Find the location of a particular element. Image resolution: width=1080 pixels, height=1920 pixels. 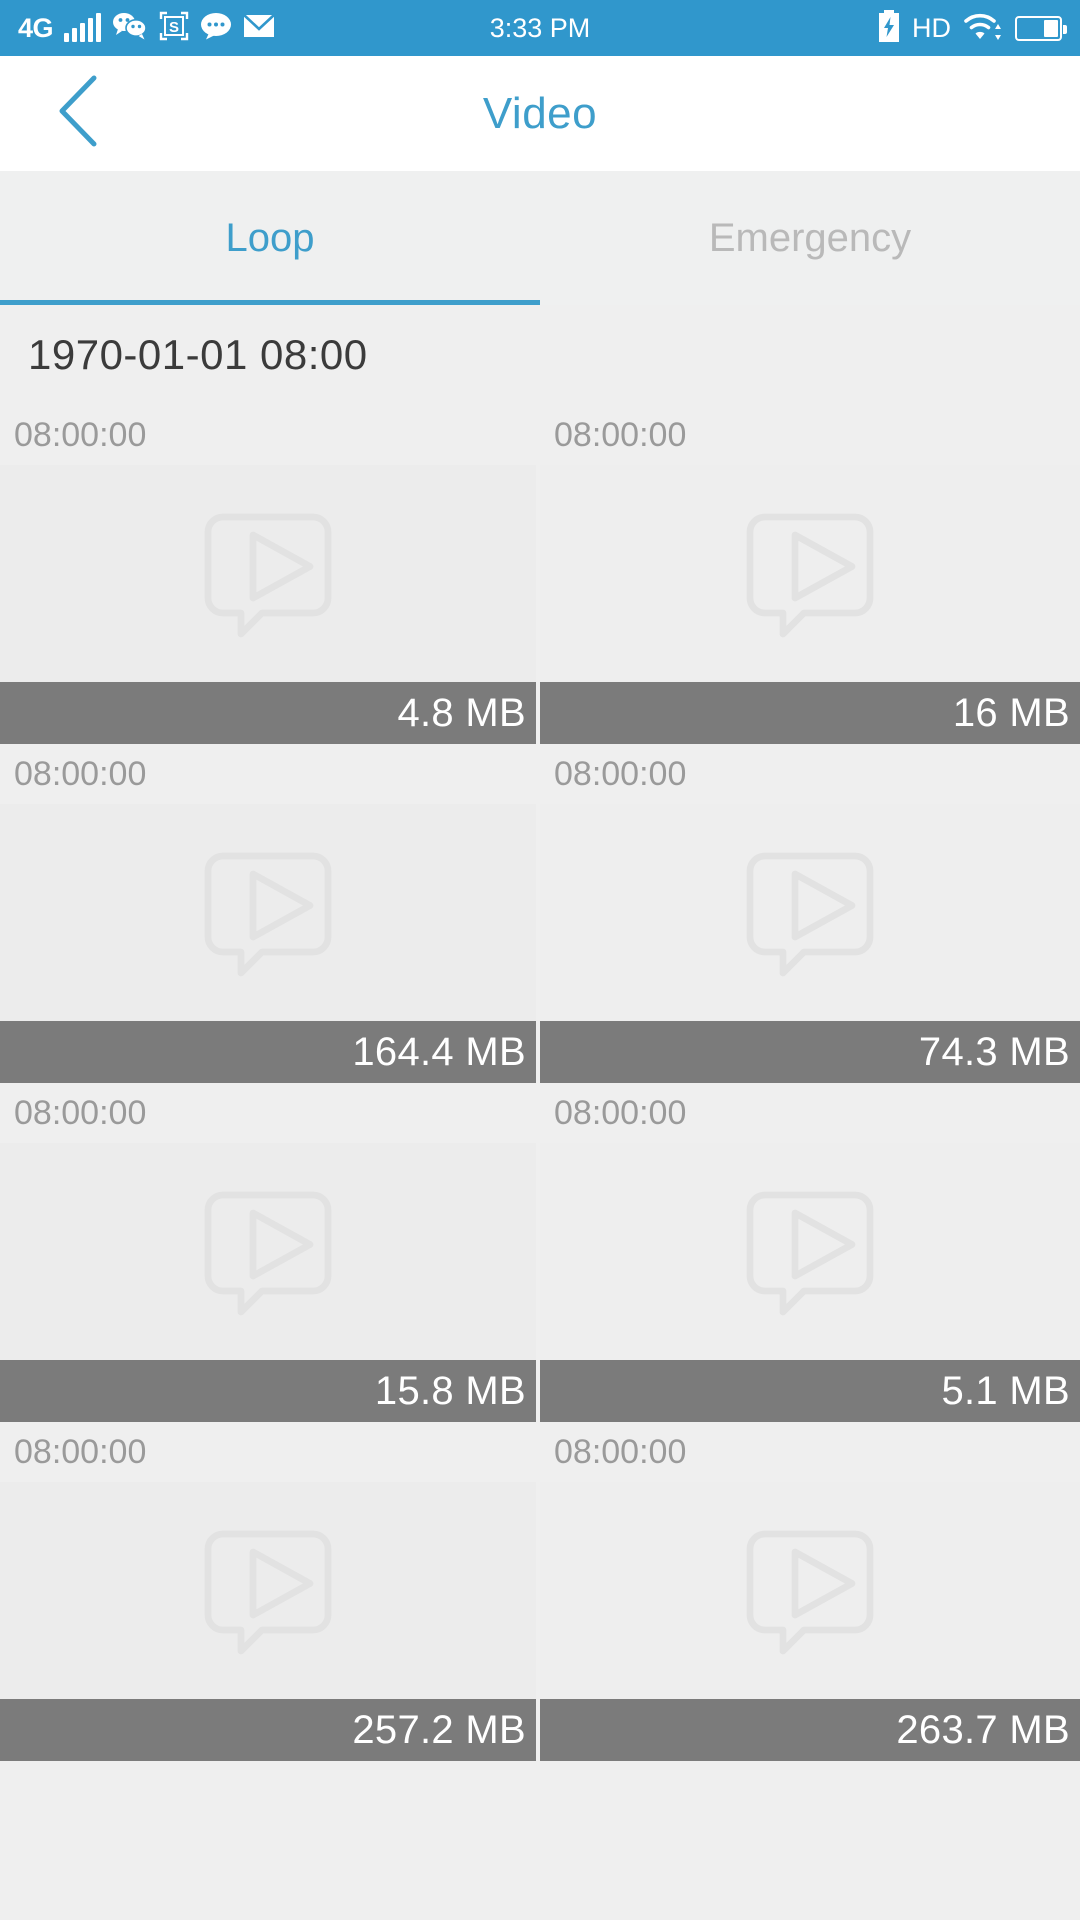

page-title: Video is located at coordinates (540, 113).